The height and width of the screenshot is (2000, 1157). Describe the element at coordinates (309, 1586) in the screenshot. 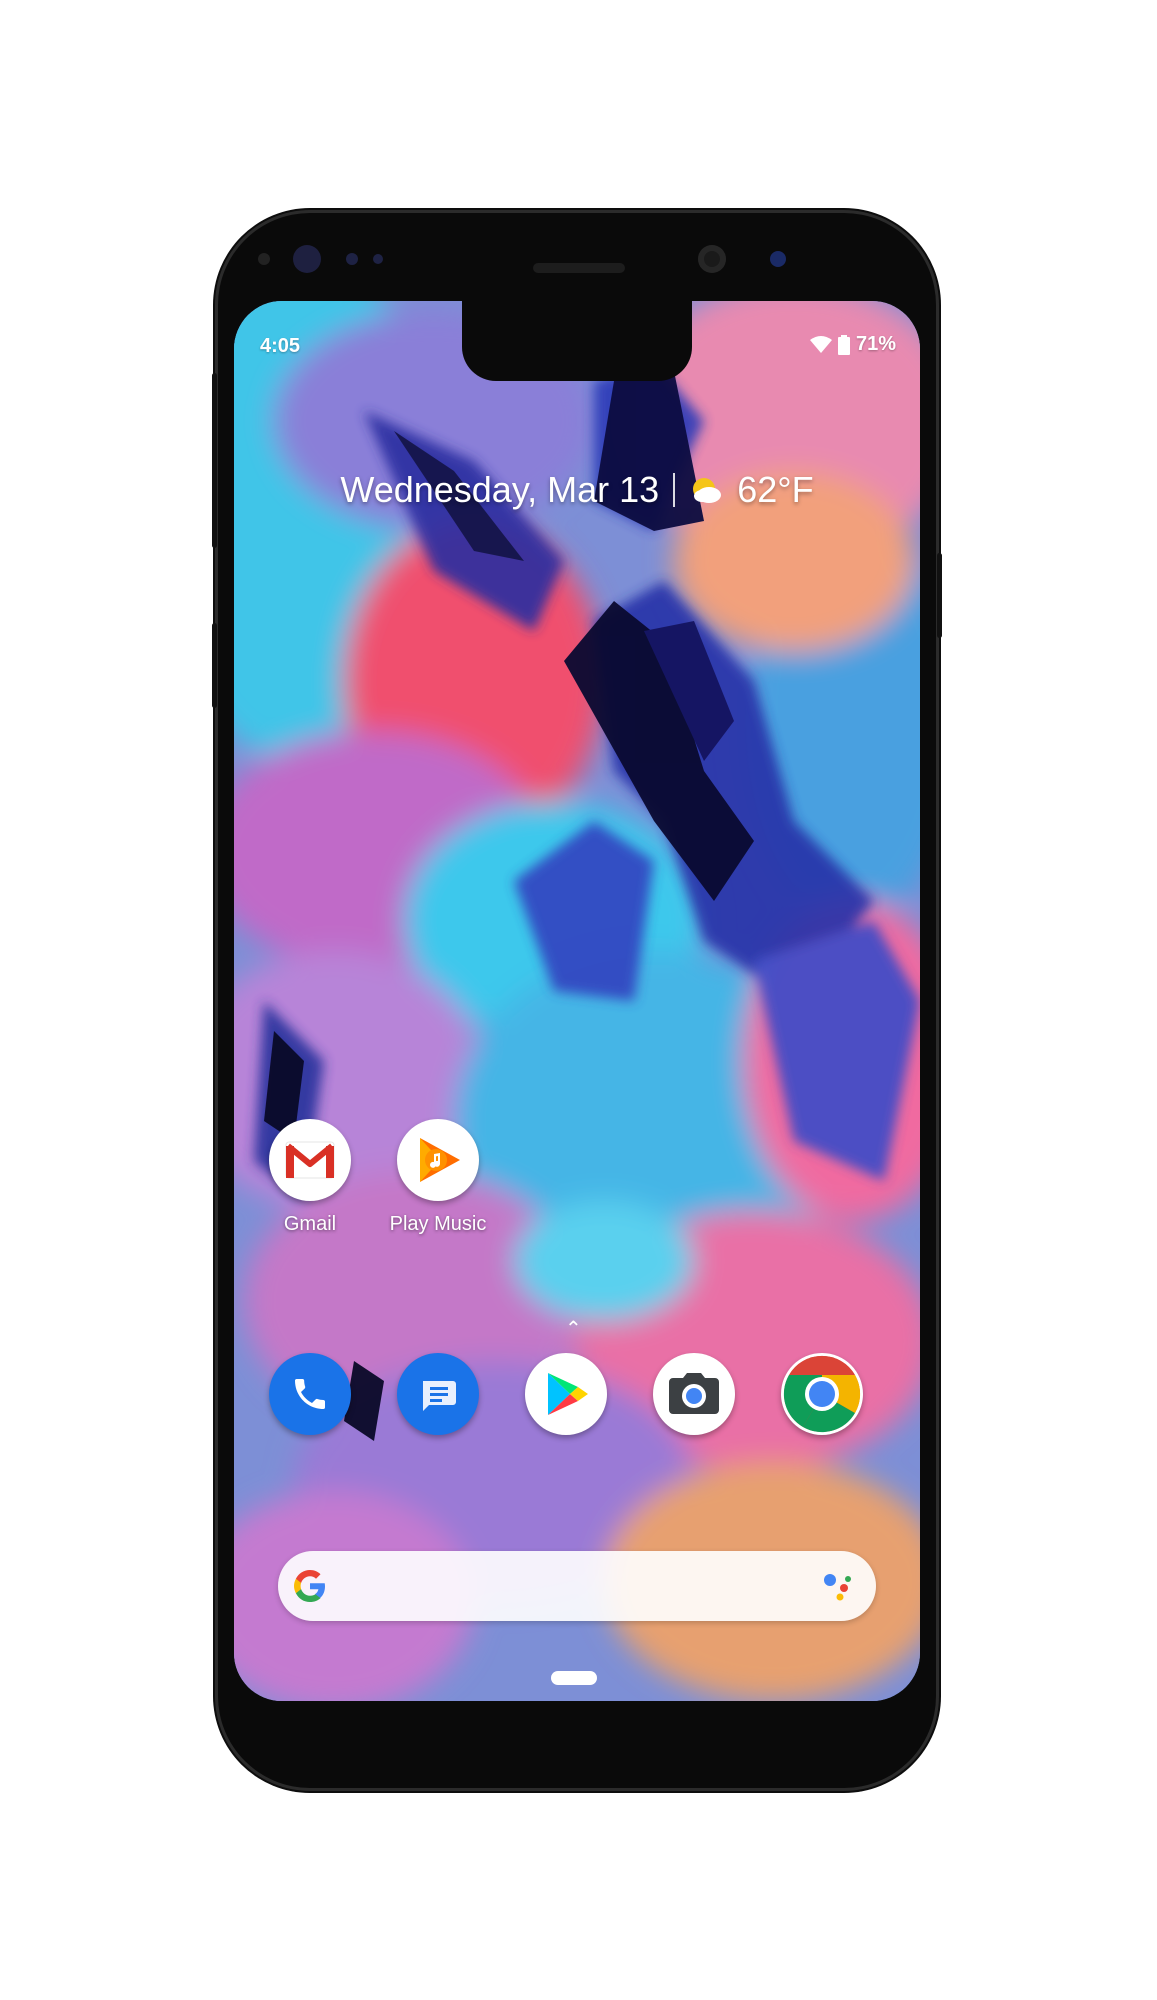

I see `google-g-logo` at that location.